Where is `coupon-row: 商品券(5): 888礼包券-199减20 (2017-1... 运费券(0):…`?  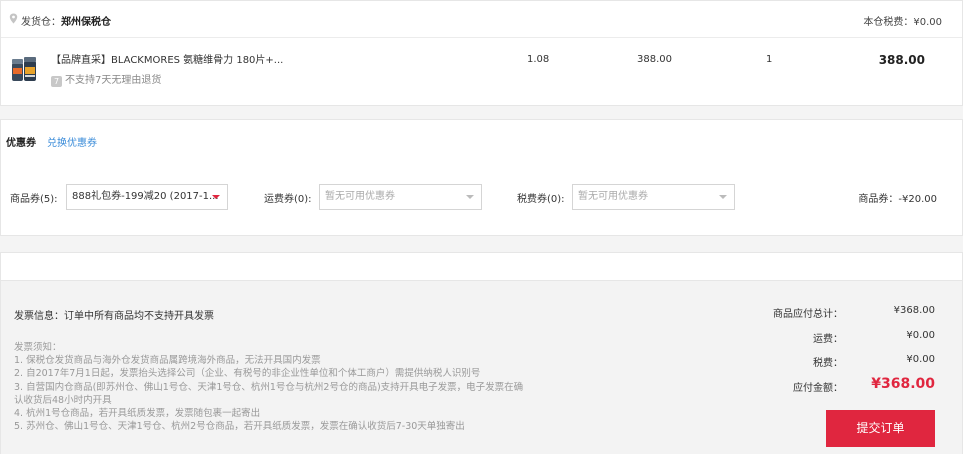
coupon-row: 商品券(5): 888礼包券-199减20 (2017-1... 运费券(0):… is located at coordinates (482, 197).